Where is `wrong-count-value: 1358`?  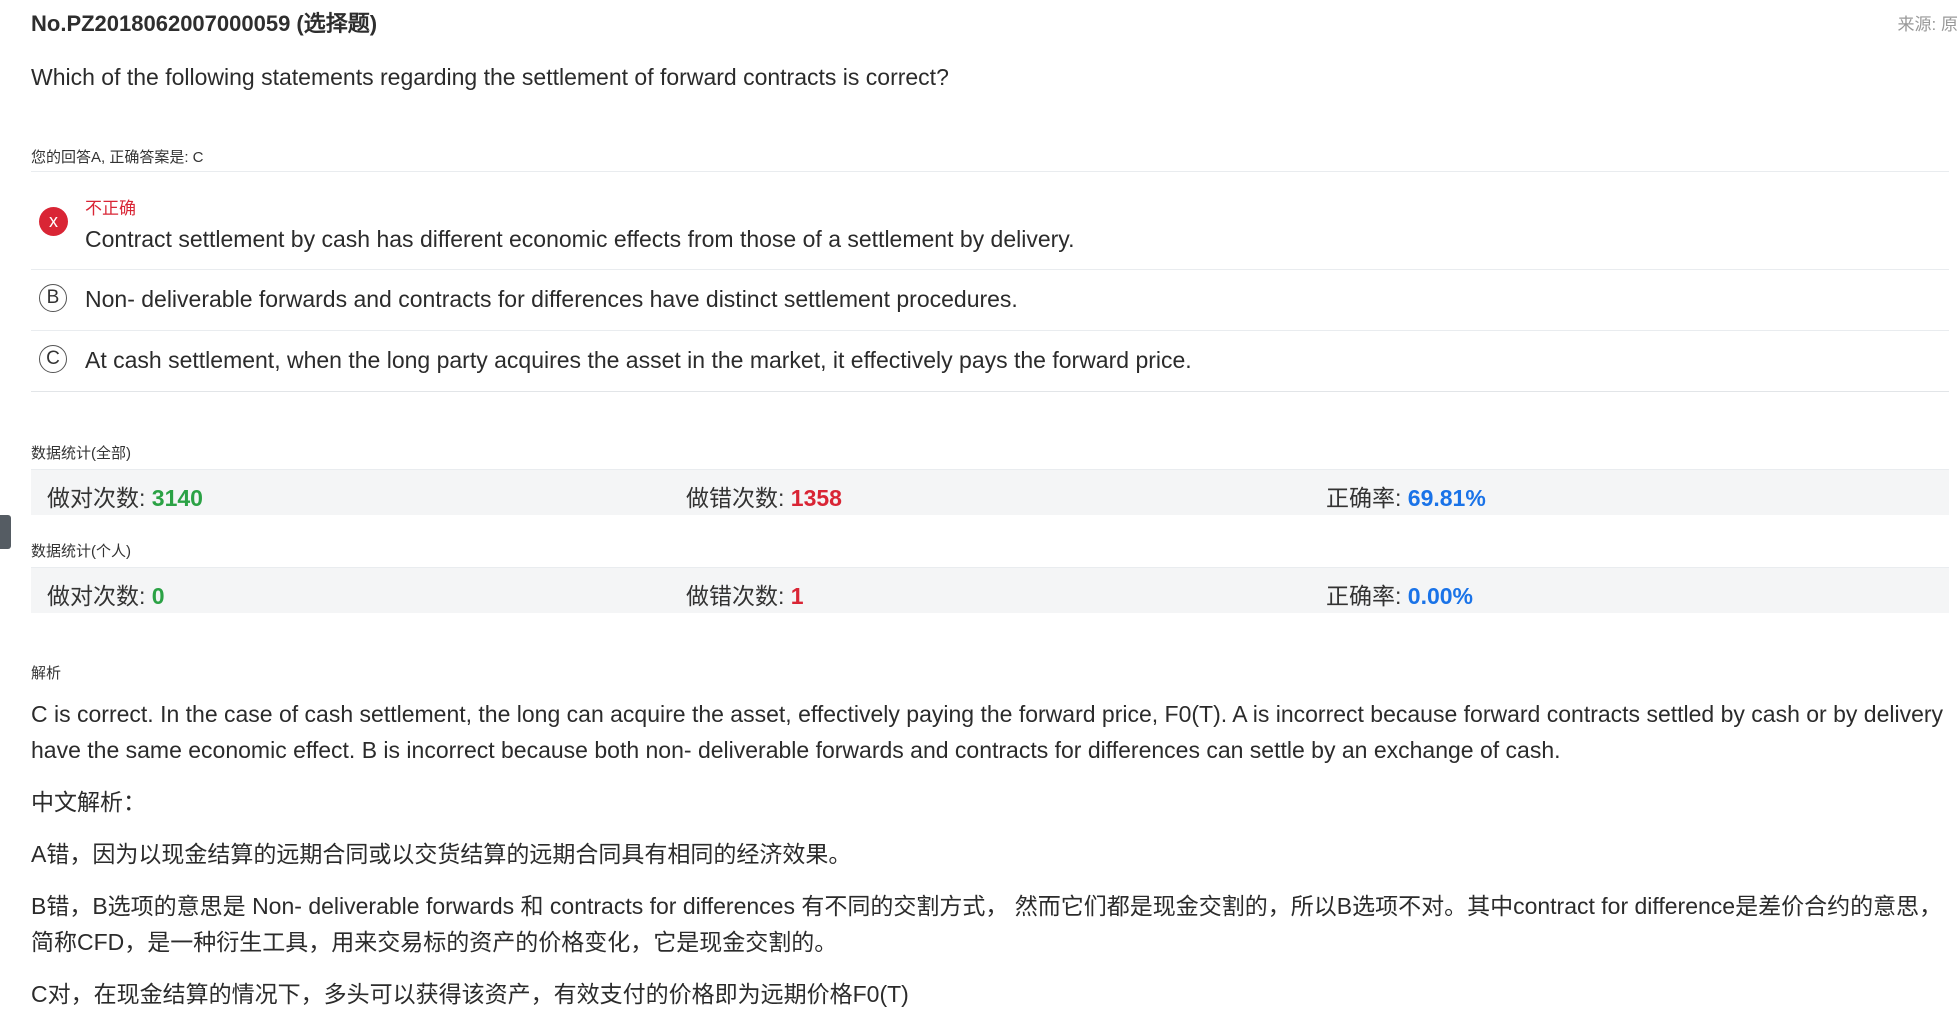 wrong-count-value: 1358 is located at coordinates (816, 498).